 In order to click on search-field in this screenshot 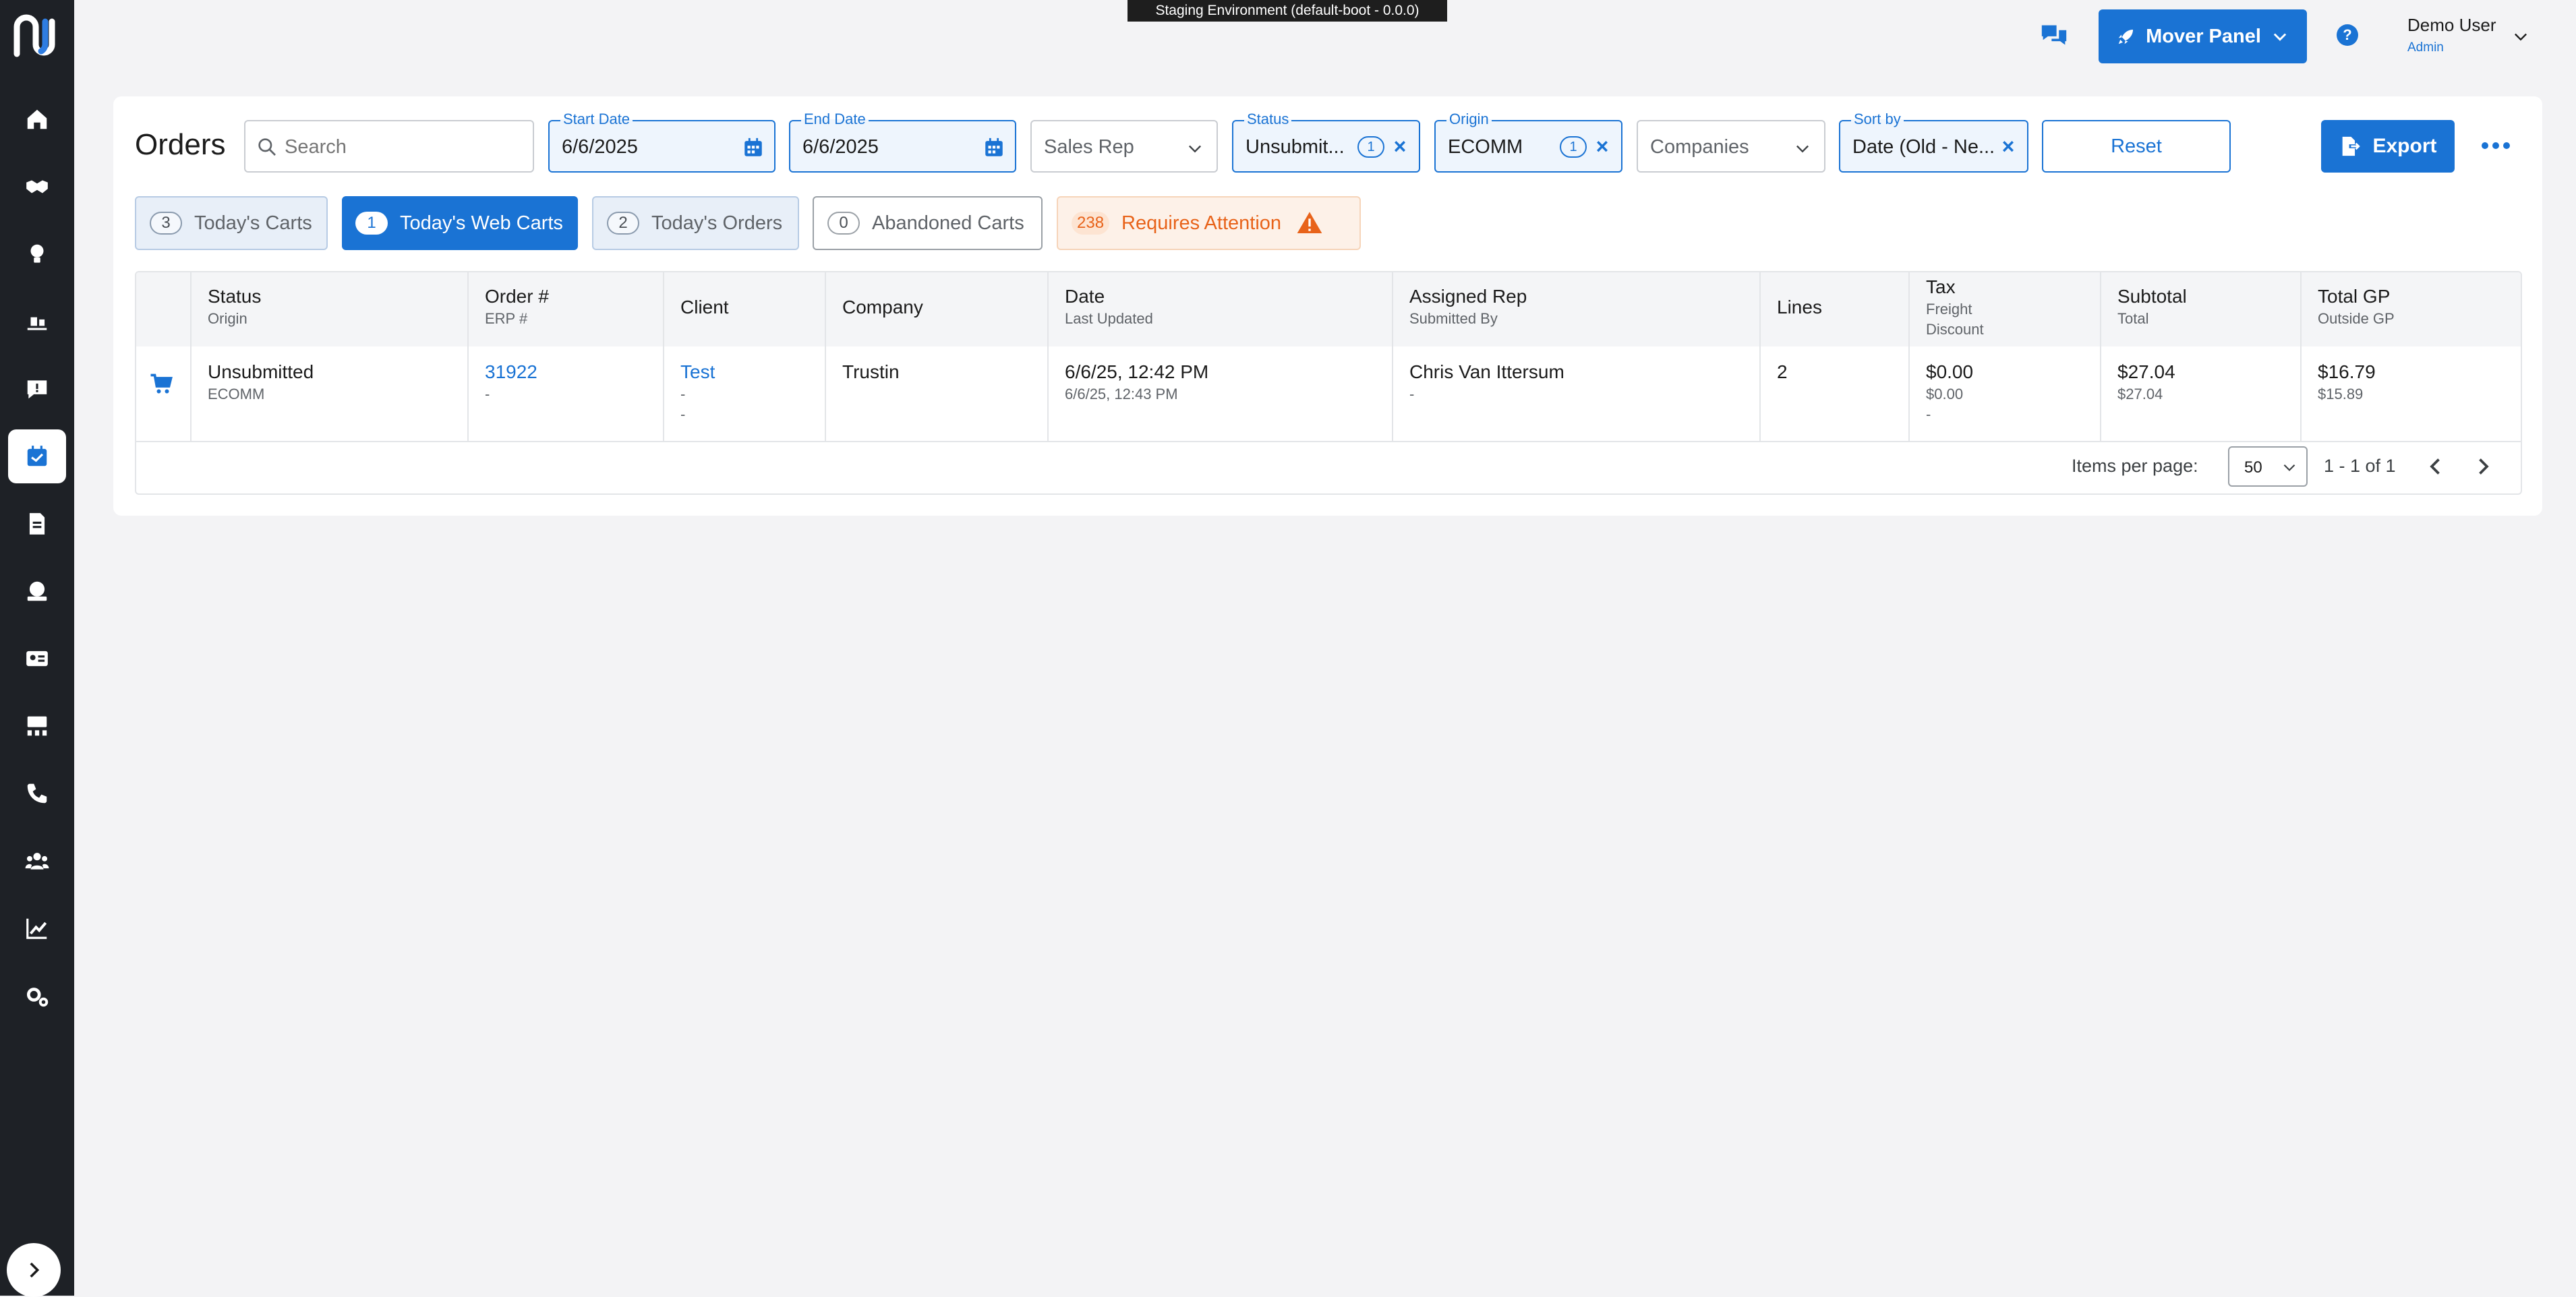, I will do `click(389, 146)`.